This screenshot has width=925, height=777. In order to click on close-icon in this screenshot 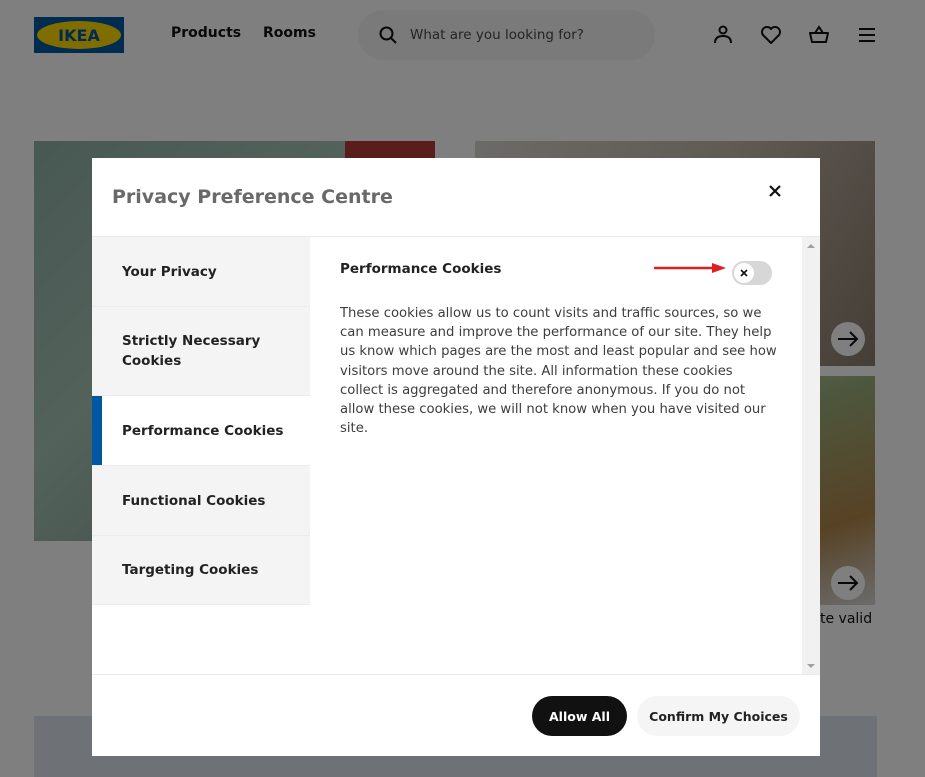, I will do `click(775, 191)`.